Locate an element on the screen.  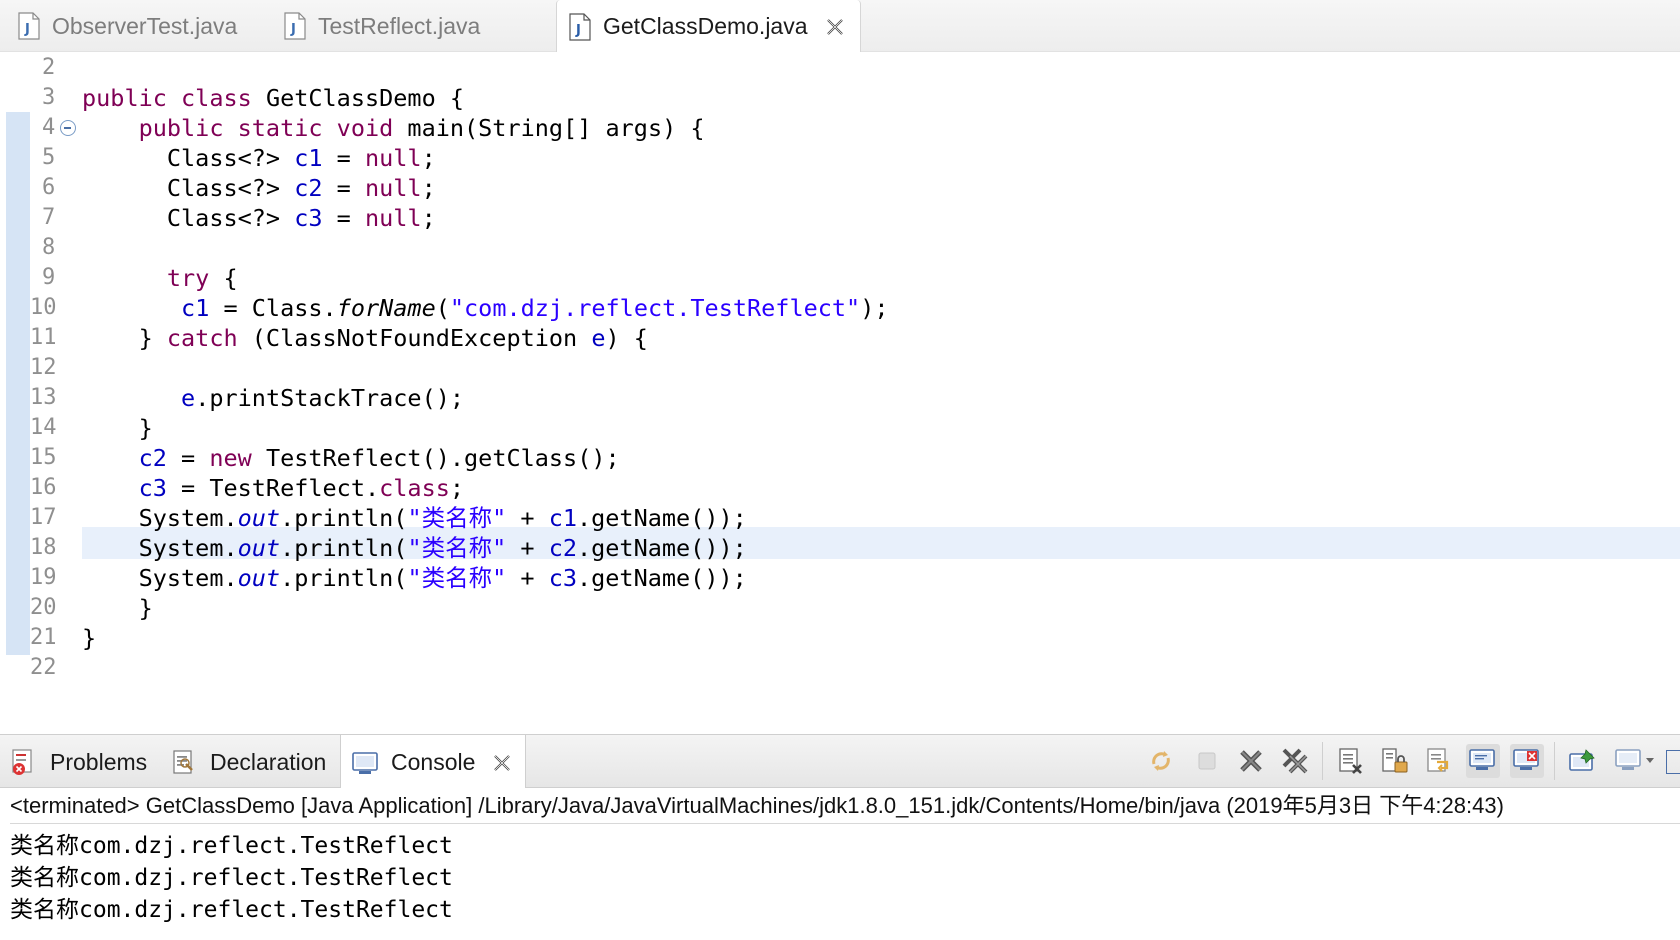
fold-collapse-icon is located at coordinates (68, 128).